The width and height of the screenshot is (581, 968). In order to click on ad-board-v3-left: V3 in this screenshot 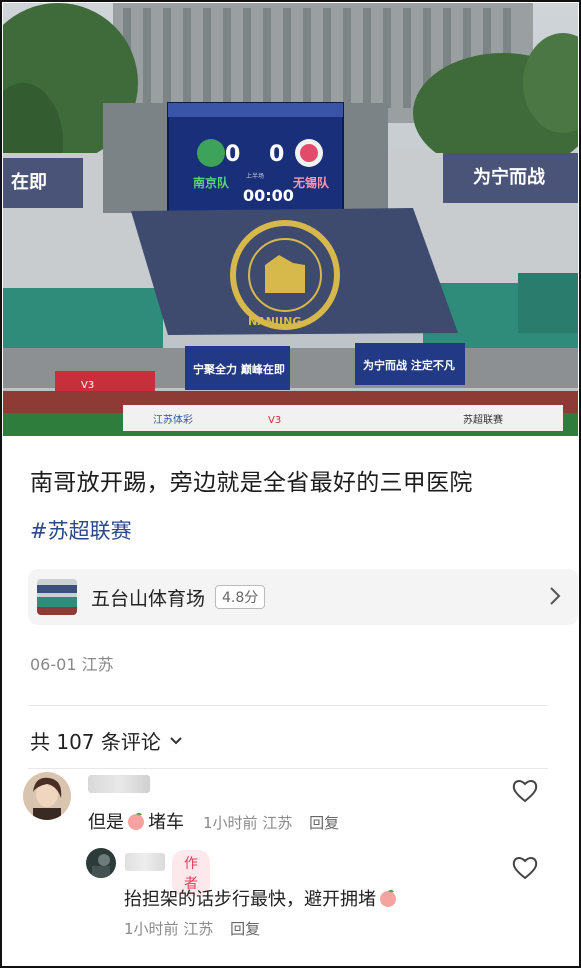, I will do `click(87, 385)`.